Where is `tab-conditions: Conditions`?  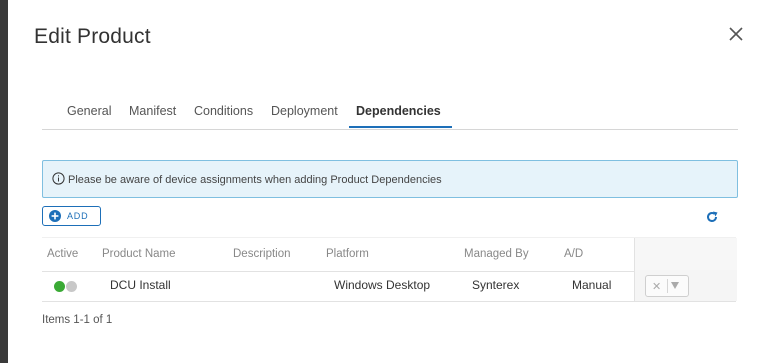
tab-conditions: Conditions is located at coordinates (223, 111).